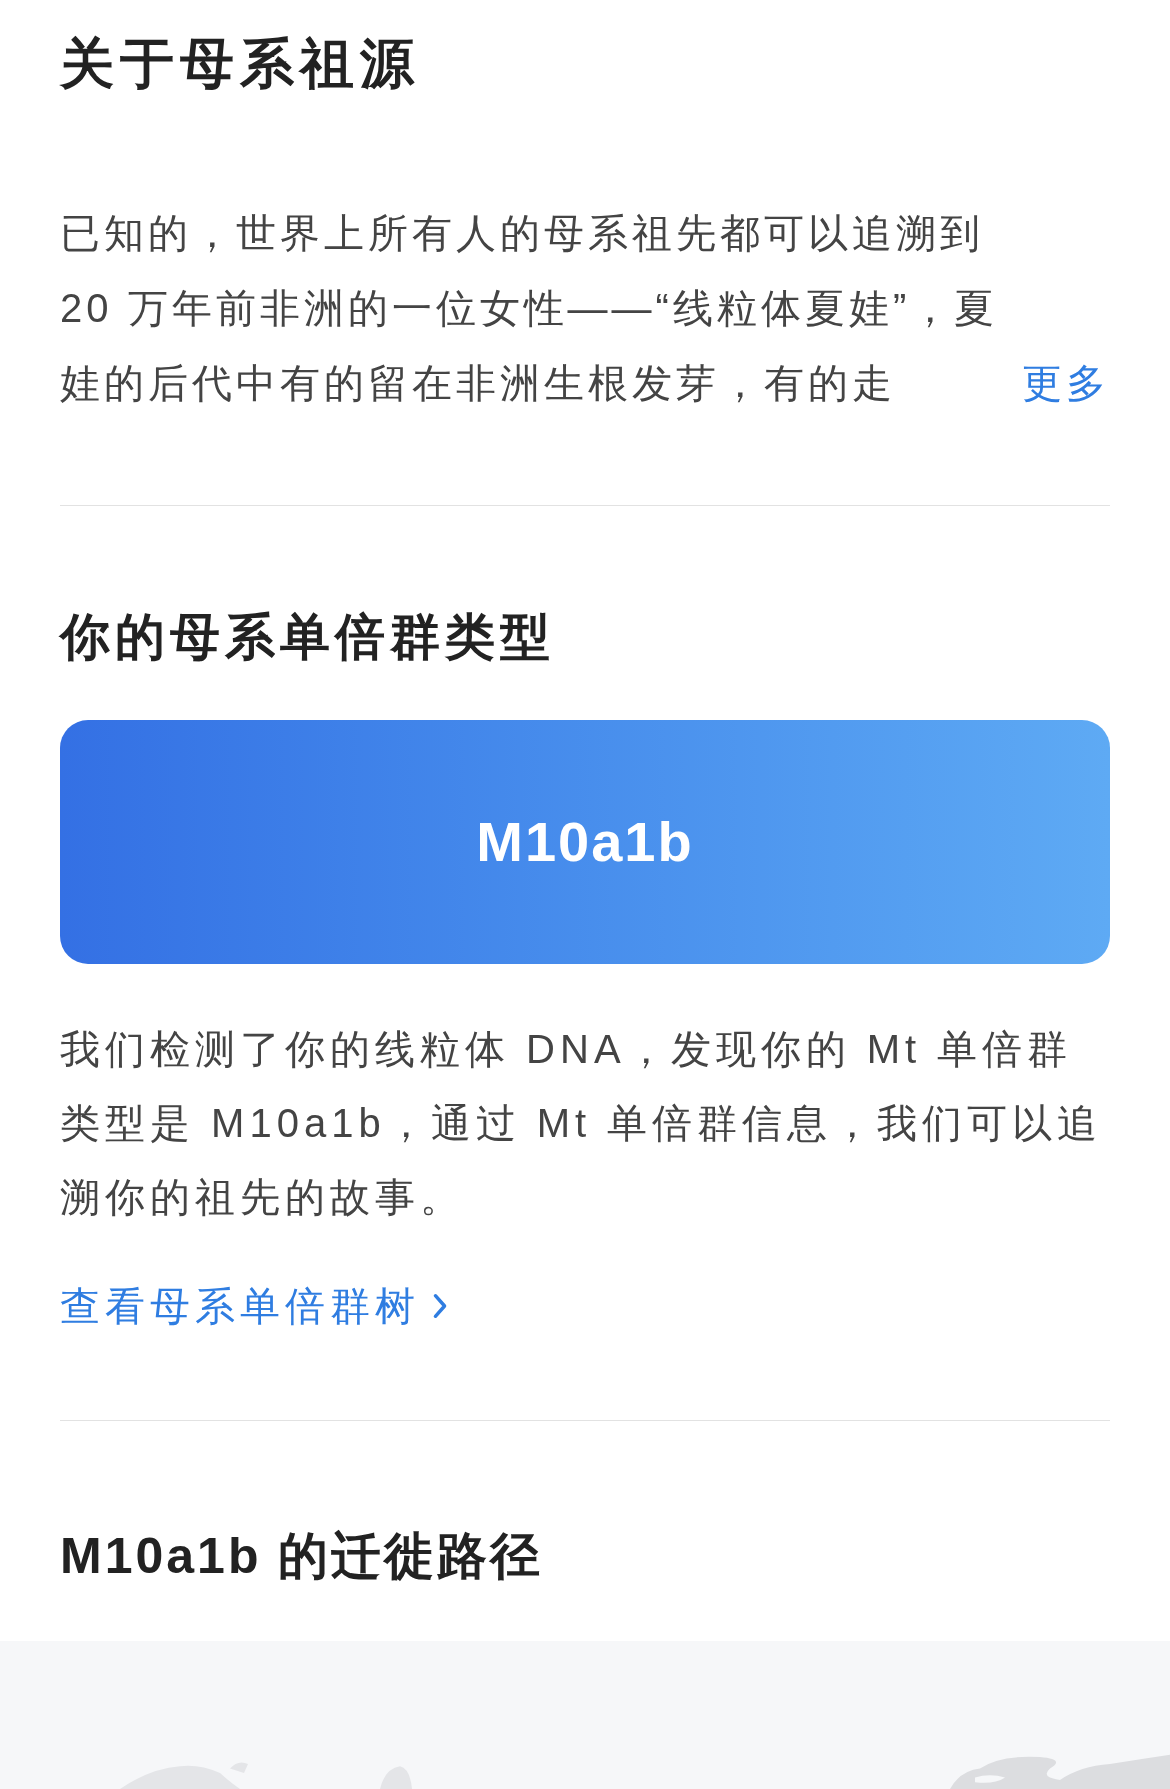 The image size is (1170, 1789). I want to click on chevron-right-icon, so click(440, 1306).